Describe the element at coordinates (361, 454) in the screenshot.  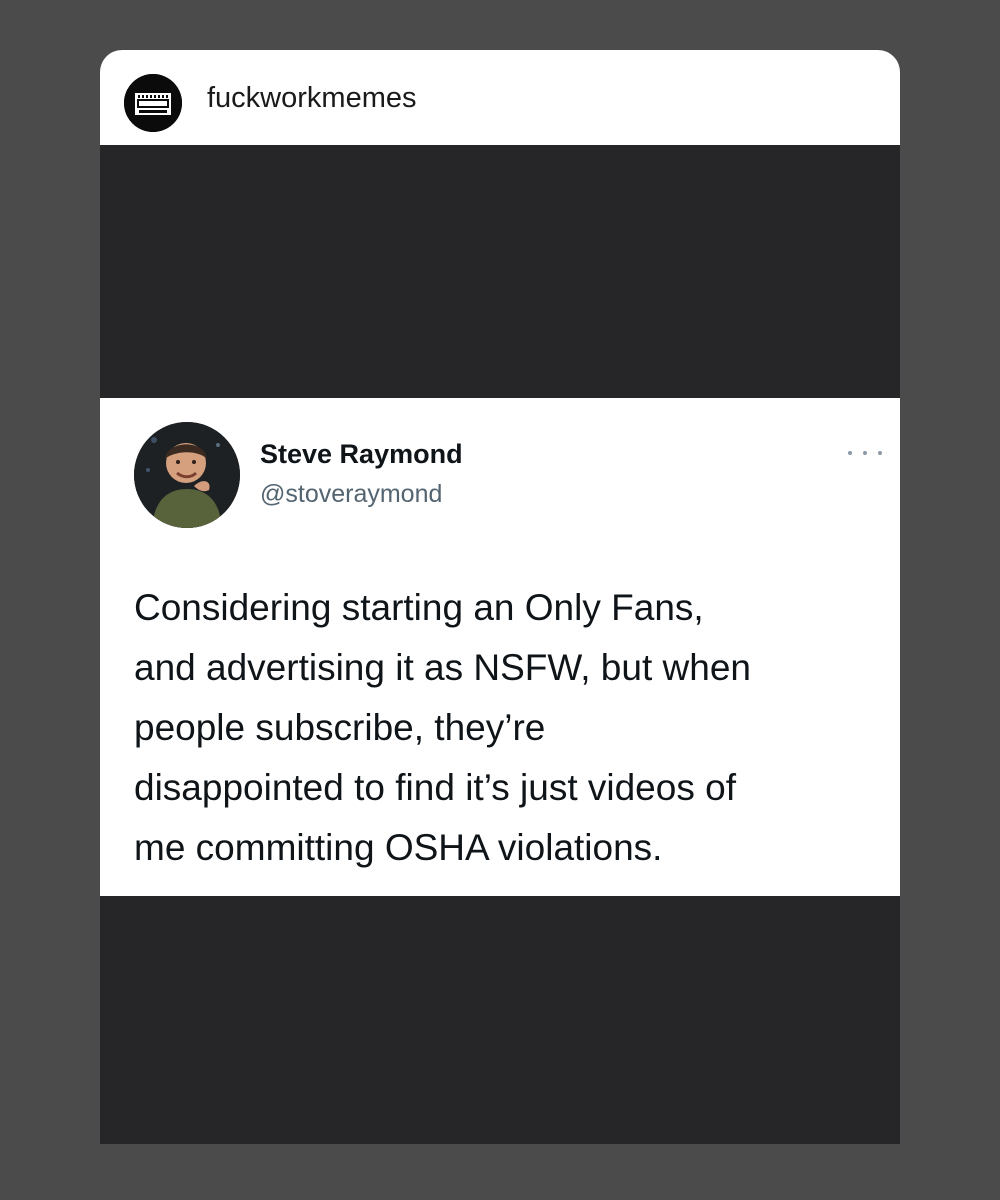
I see `tweet-display-name: Steve Raymond` at that location.